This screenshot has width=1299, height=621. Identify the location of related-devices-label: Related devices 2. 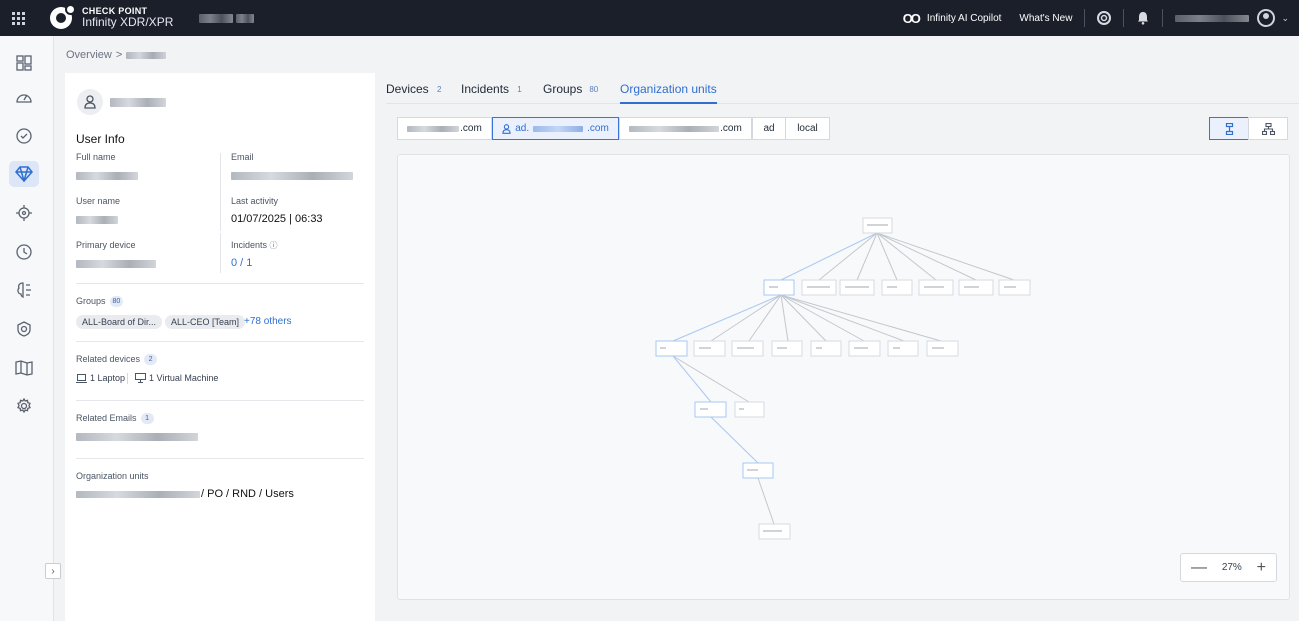
(117, 360).